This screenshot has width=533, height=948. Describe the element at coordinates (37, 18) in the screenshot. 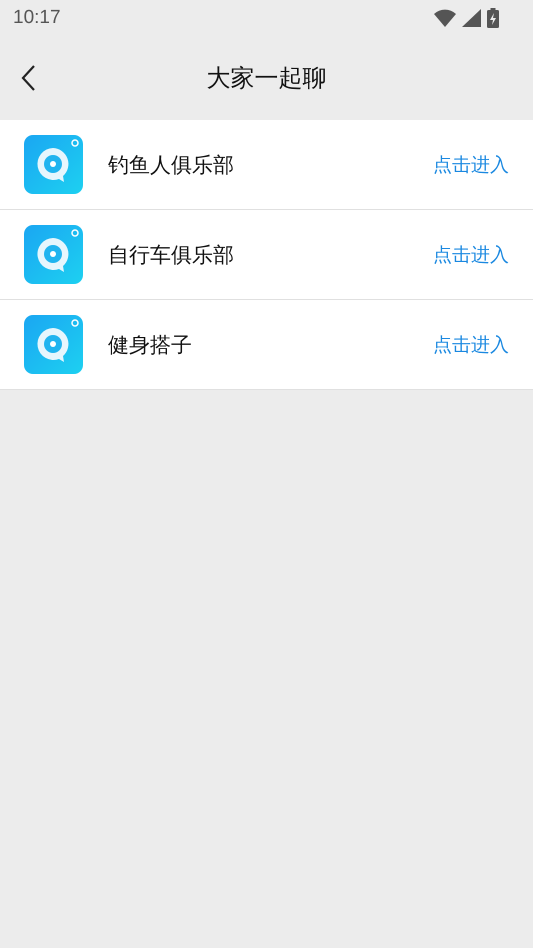

I see `status-time: 10:17` at that location.